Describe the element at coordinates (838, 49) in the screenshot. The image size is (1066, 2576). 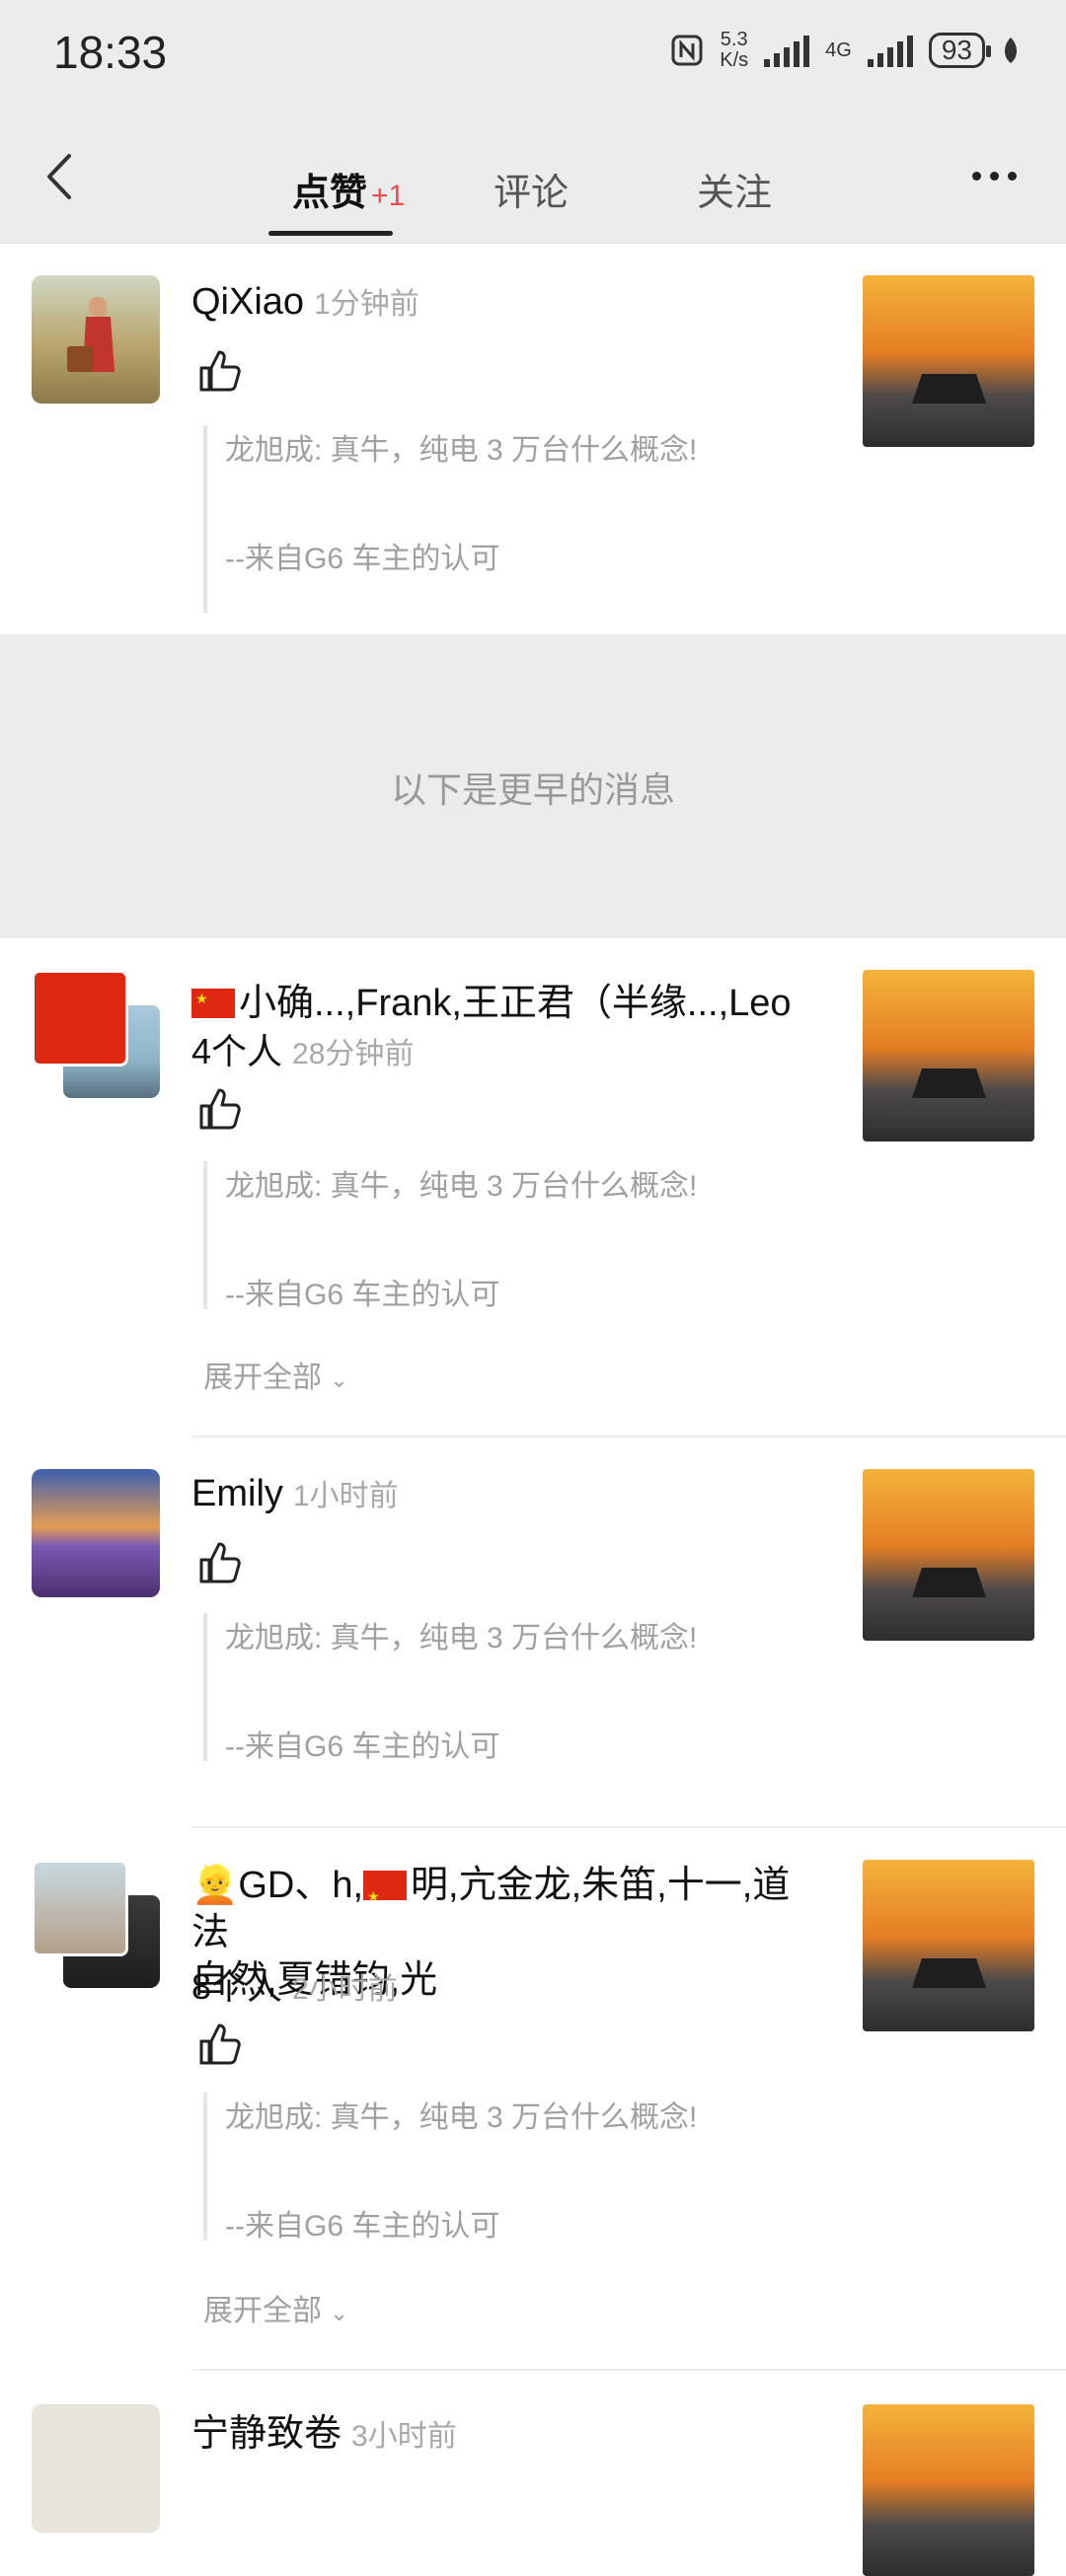
I see `signal-4g-label: 4G` at that location.